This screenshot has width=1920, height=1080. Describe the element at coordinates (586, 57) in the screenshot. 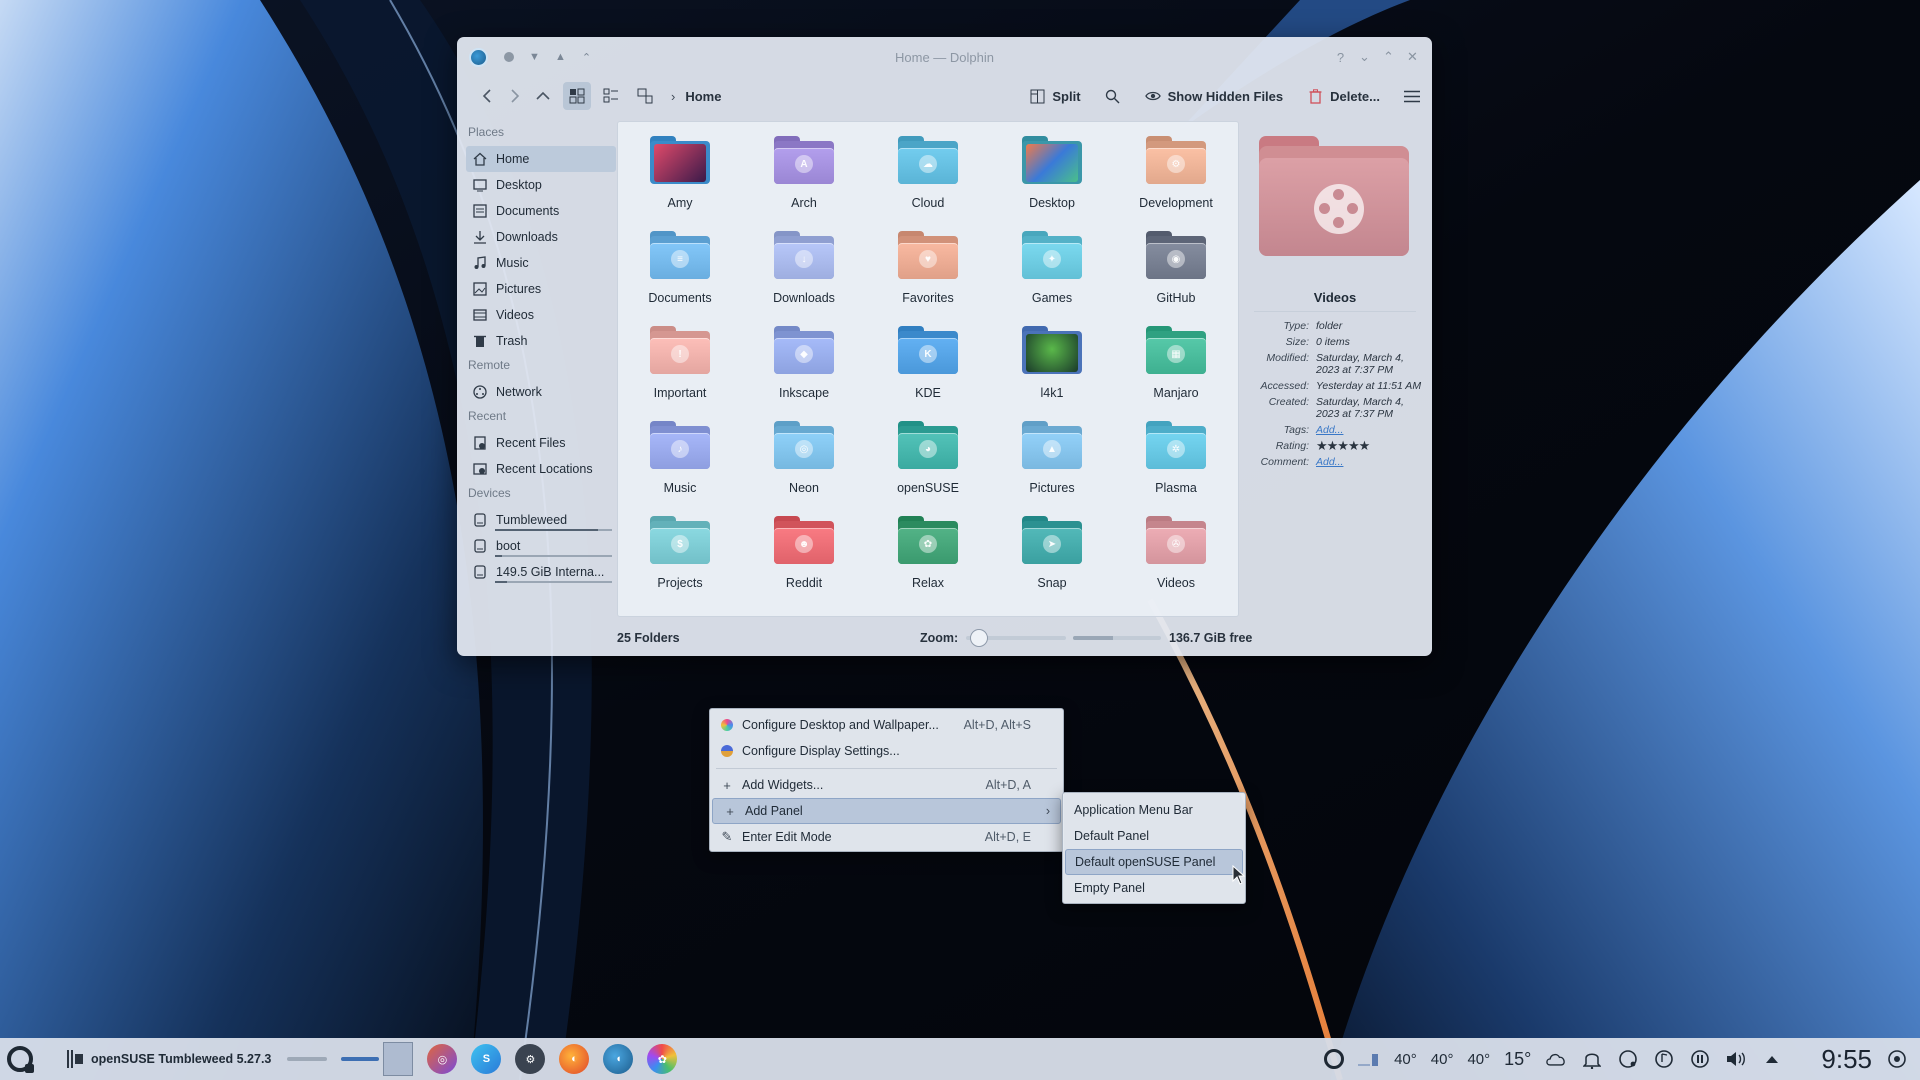

I see `shade-button: ⌃` at that location.